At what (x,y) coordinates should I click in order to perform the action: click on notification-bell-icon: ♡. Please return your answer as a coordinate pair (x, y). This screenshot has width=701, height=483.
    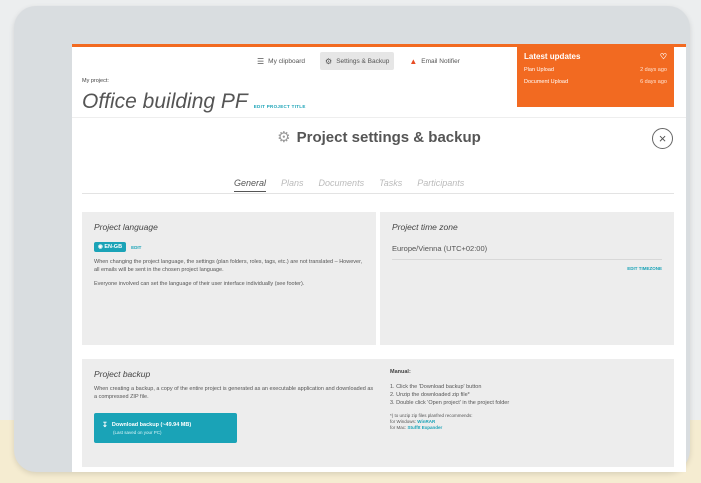
    Looking at the image, I should click on (663, 56).